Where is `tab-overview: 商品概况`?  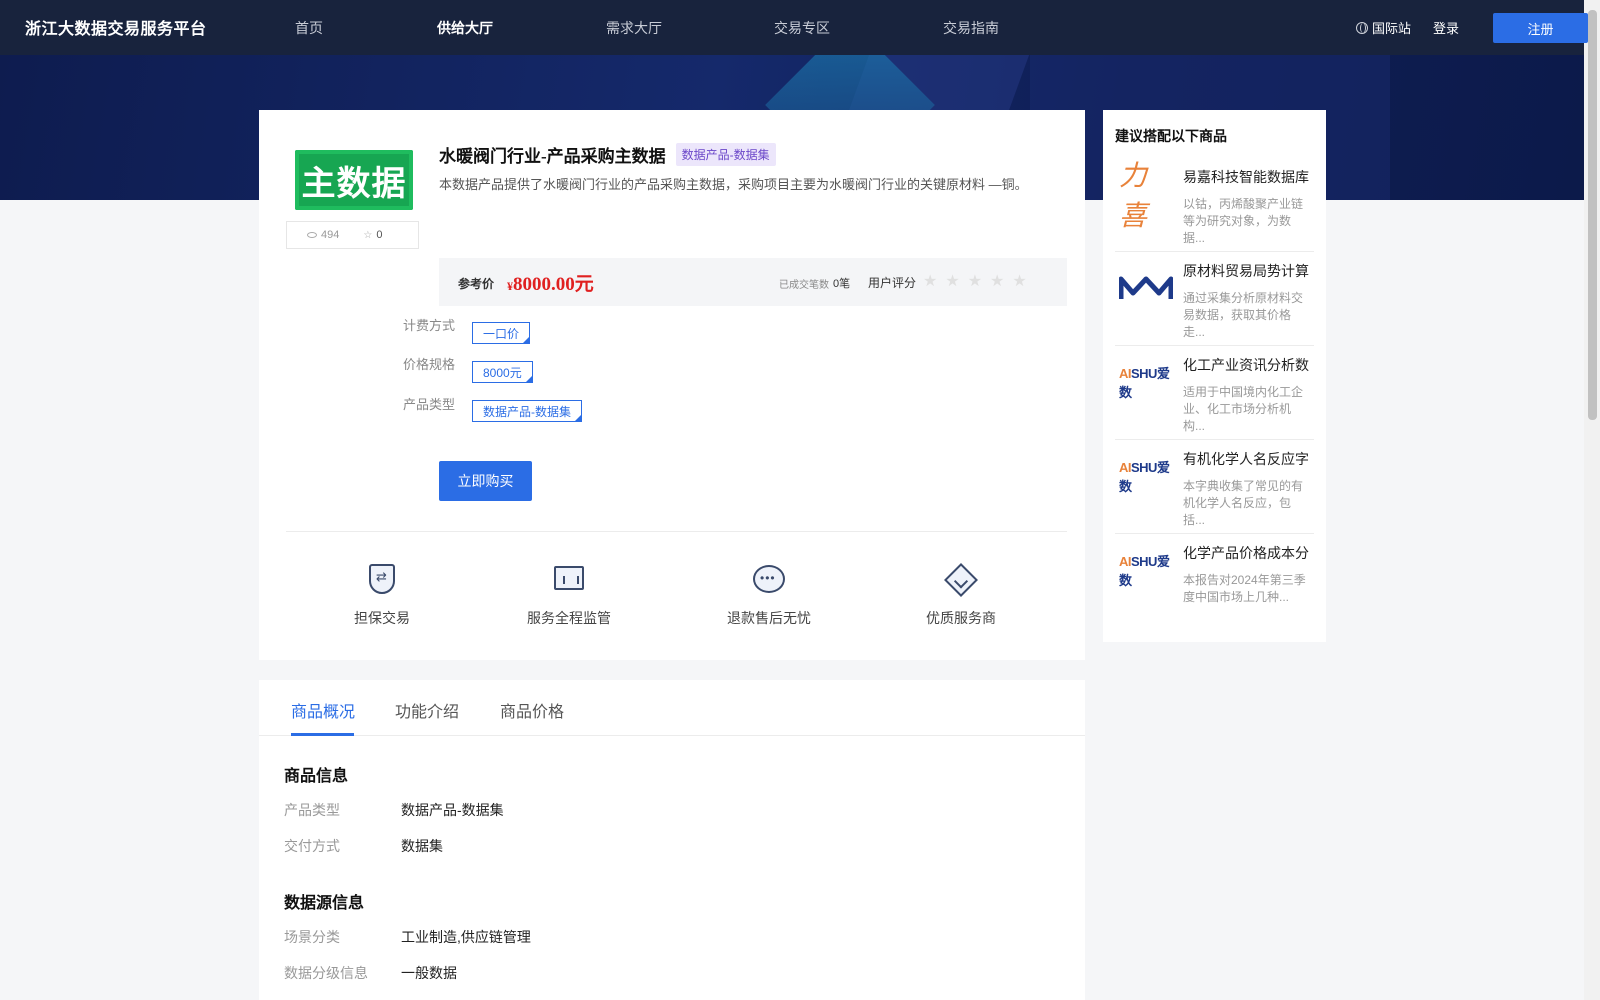 tab-overview: 商品概况 is located at coordinates (323, 710).